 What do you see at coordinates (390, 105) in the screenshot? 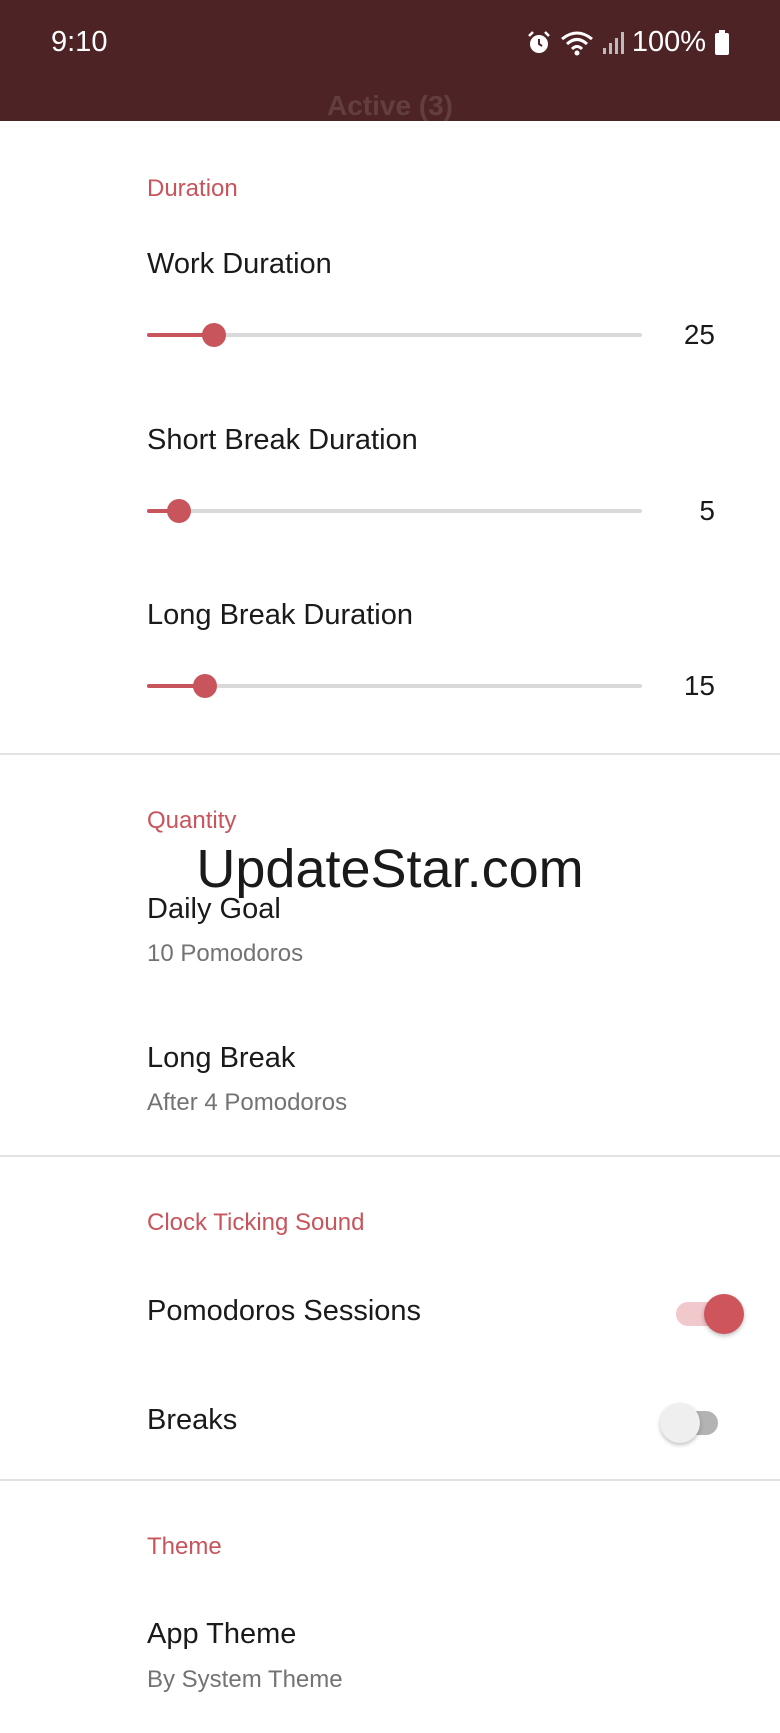
I see `toolbar-title: Active (3)` at bounding box center [390, 105].